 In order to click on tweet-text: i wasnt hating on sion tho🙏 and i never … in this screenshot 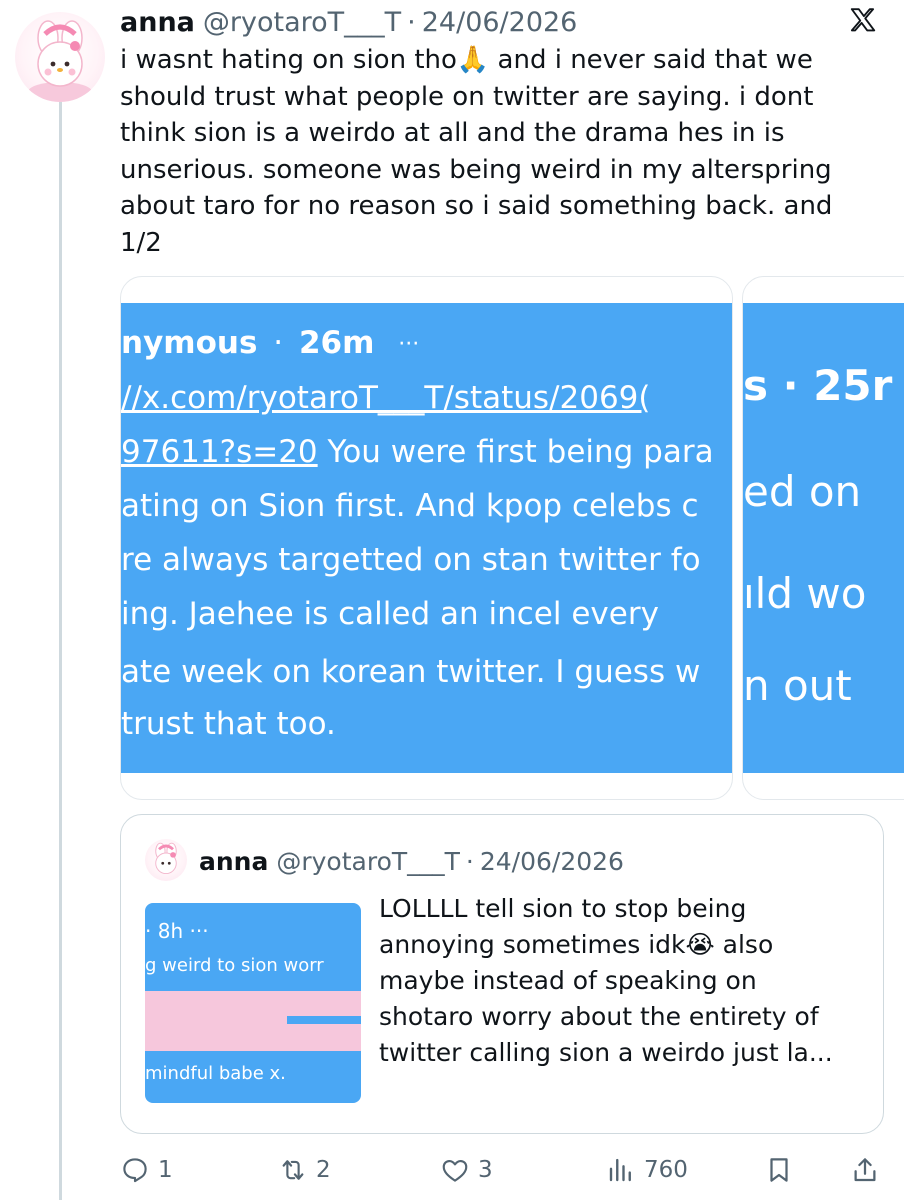, I will do `click(476, 151)`.